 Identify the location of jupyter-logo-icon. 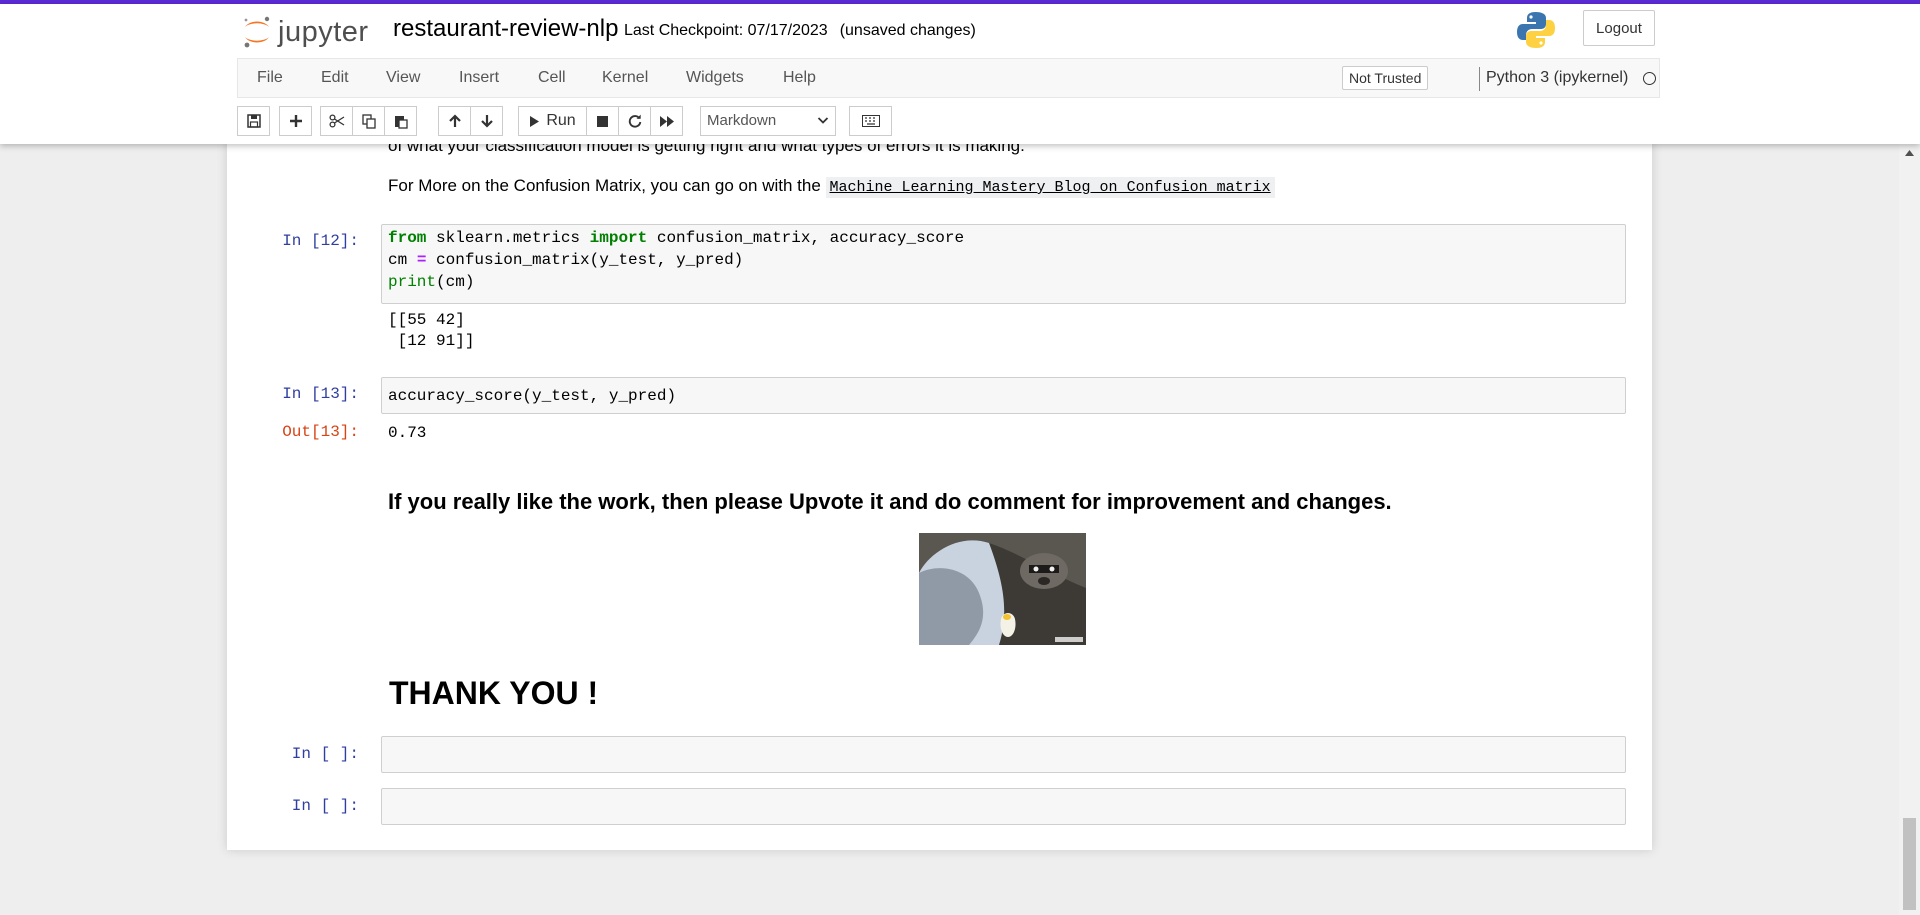
(257, 32).